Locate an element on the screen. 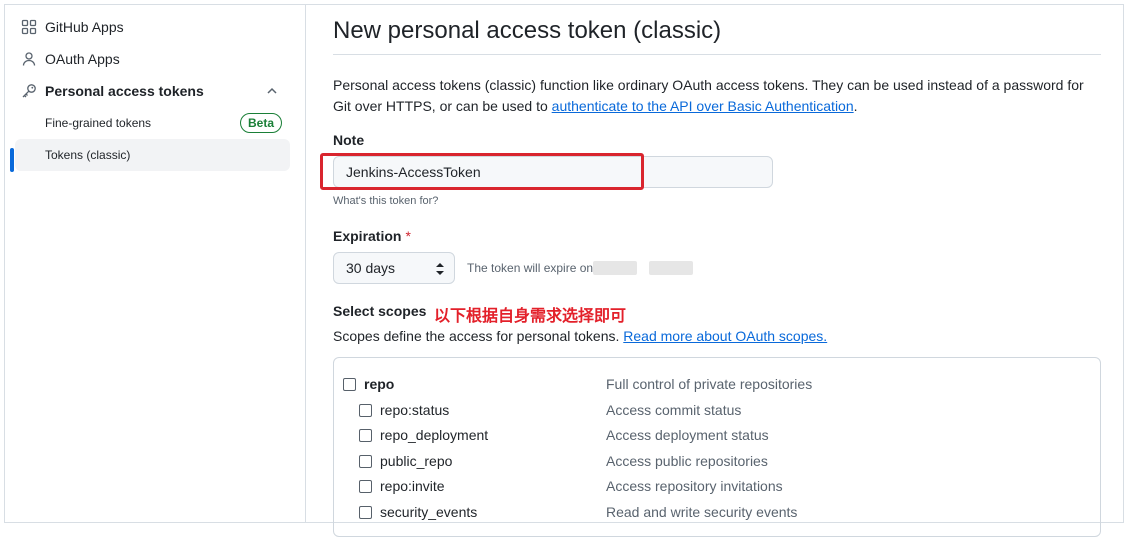  sidebar-item-label: Fine-grained tokens is located at coordinates (98, 123).